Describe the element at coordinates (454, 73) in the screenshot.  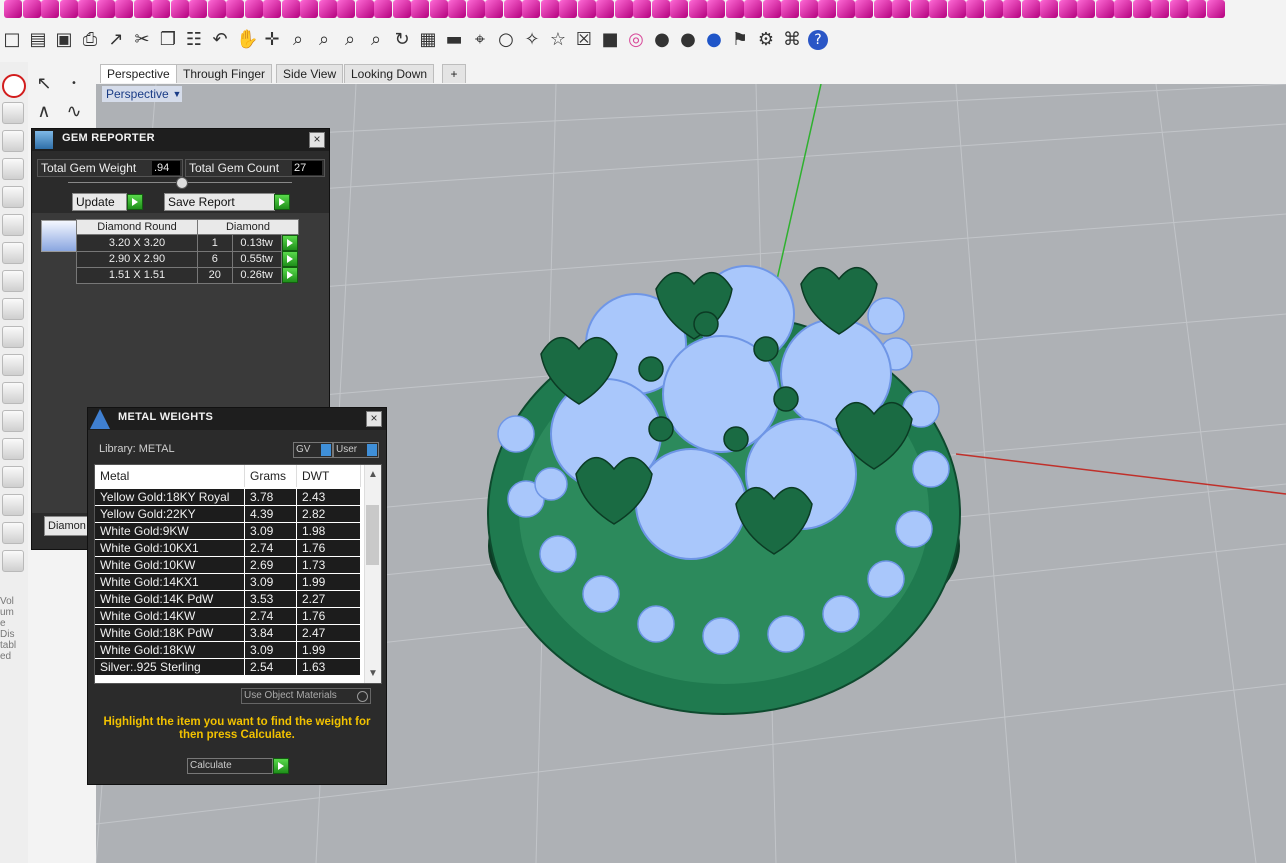
I see `add-tab-button: +` at that location.